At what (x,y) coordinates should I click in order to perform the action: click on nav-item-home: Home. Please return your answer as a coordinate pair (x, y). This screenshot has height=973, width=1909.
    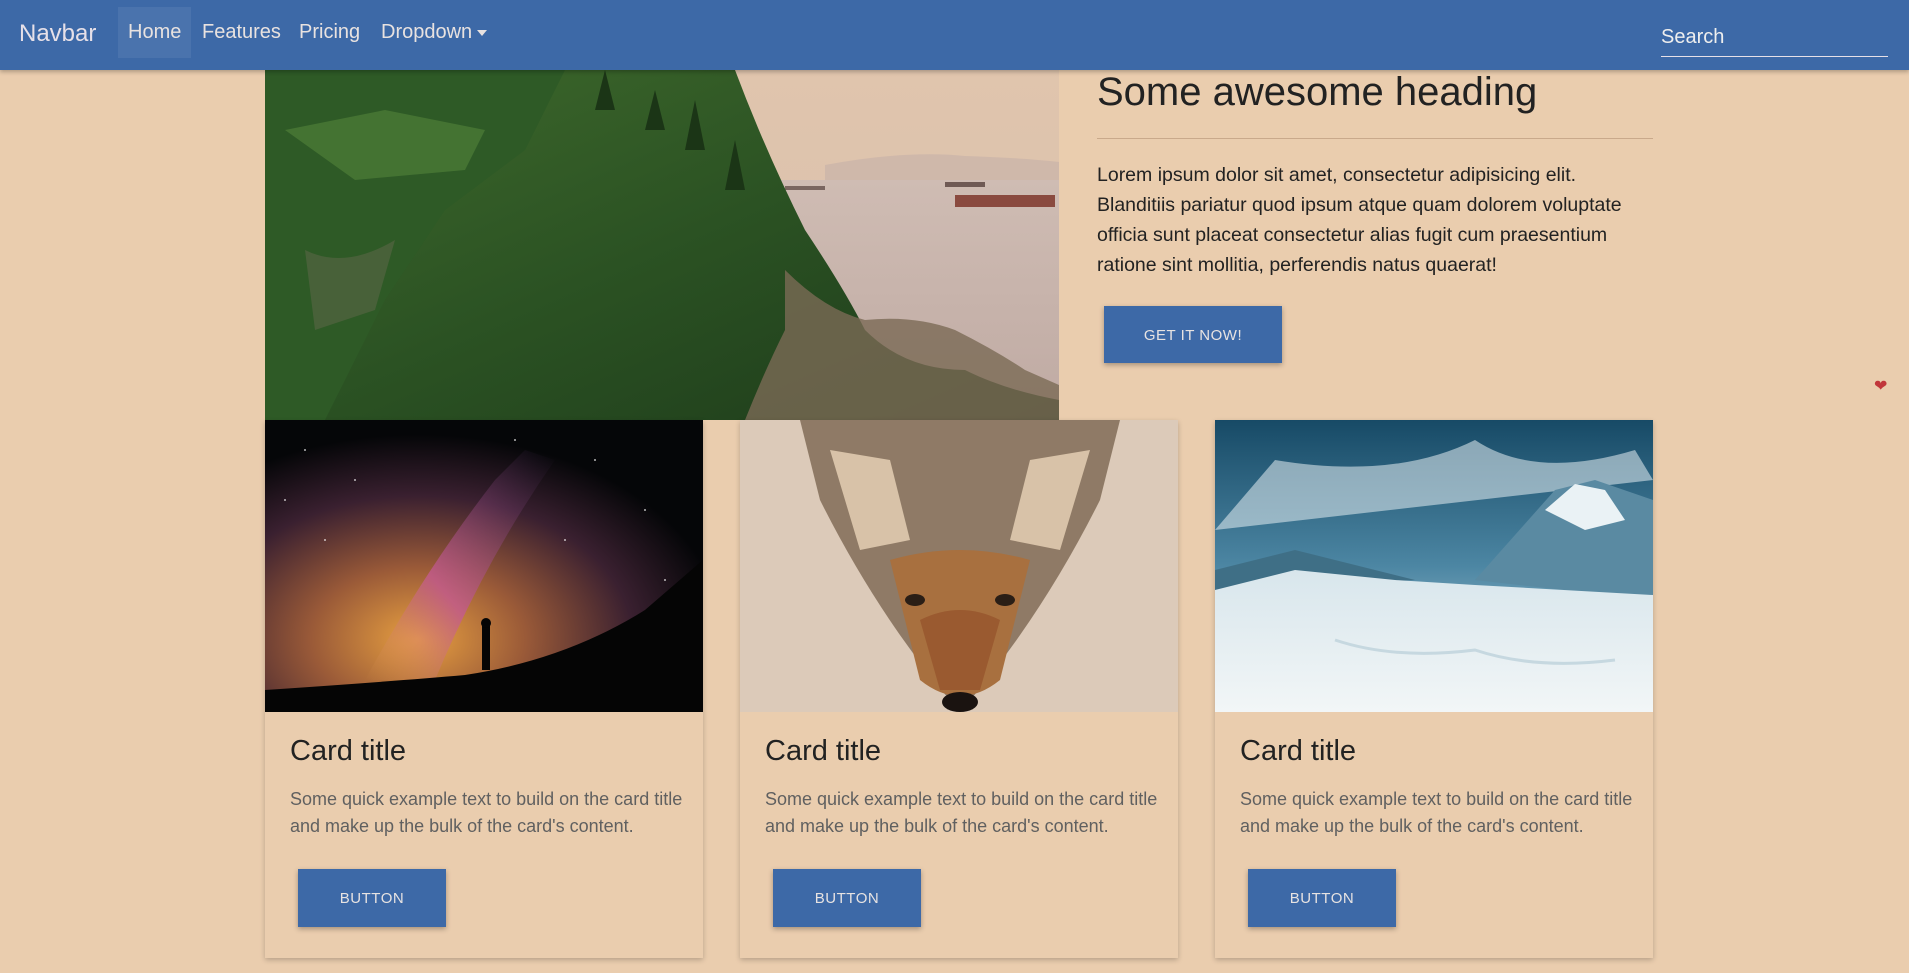
    Looking at the image, I should click on (155, 32).